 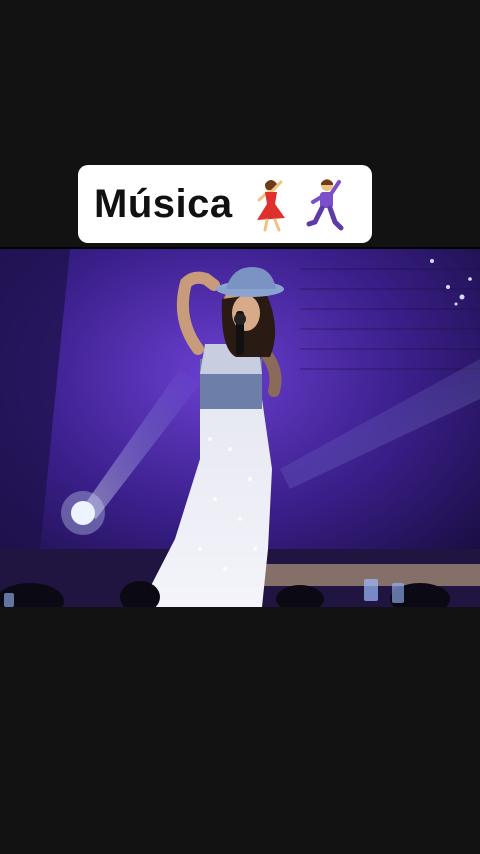 I want to click on woman-dancing-icon, so click(x=270, y=206).